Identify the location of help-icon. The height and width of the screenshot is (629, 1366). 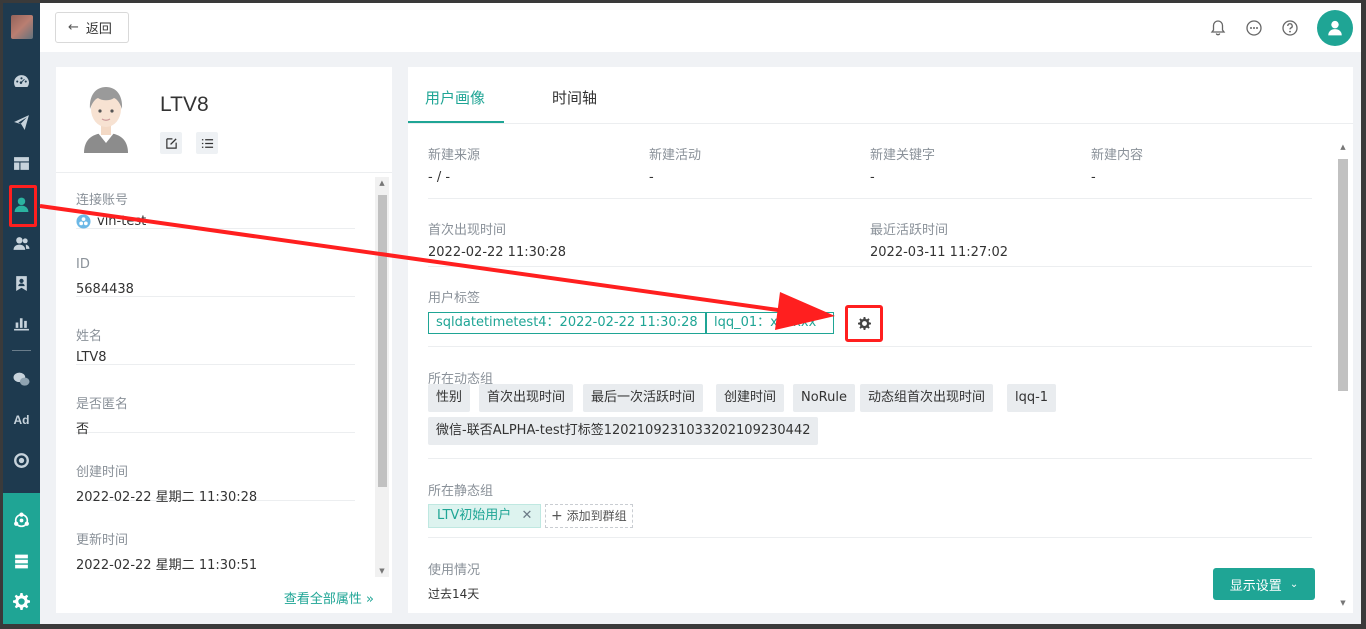
(1290, 28).